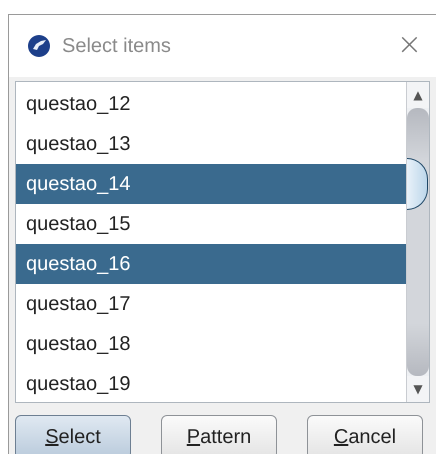 Image resolution: width=436 pixels, height=454 pixels. Describe the element at coordinates (219, 434) in the screenshot. I see `dialog-button: Pattern` at that location.